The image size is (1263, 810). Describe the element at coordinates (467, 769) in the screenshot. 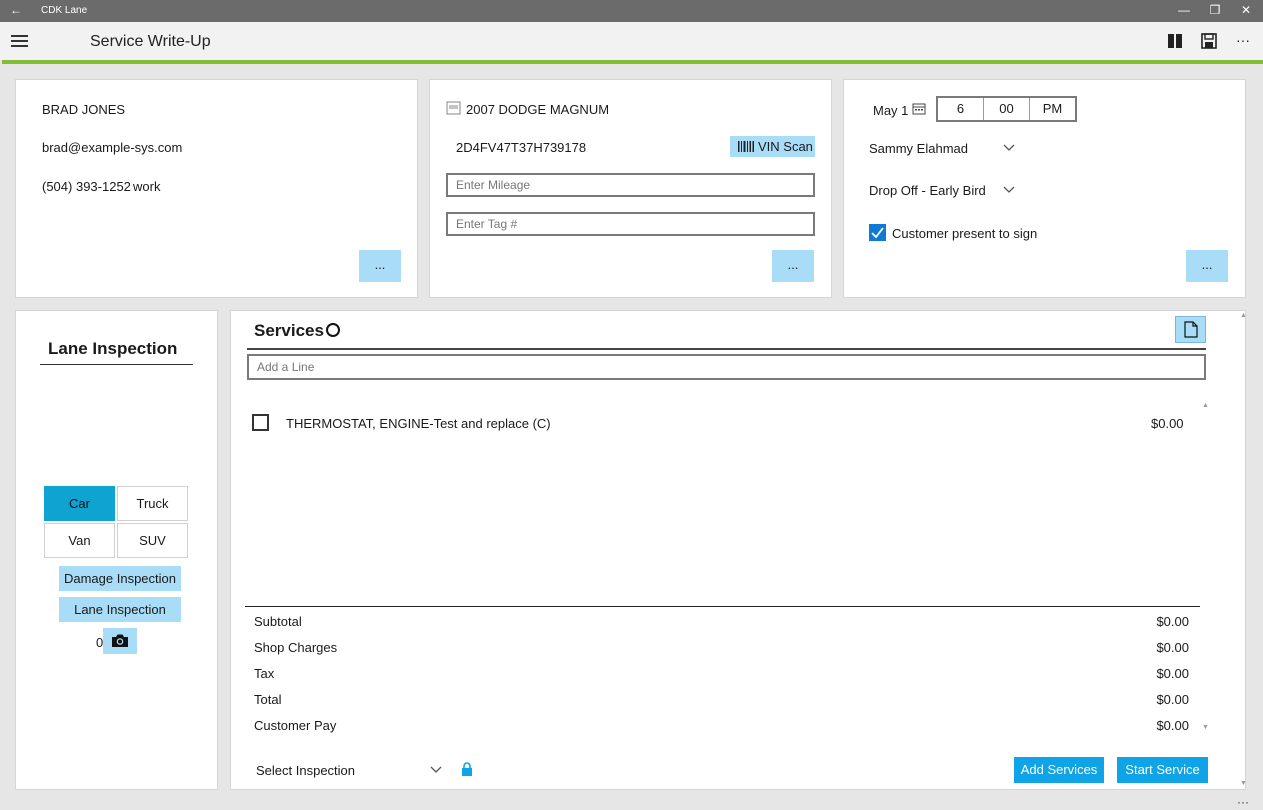

I see `lock-icon` at that location.